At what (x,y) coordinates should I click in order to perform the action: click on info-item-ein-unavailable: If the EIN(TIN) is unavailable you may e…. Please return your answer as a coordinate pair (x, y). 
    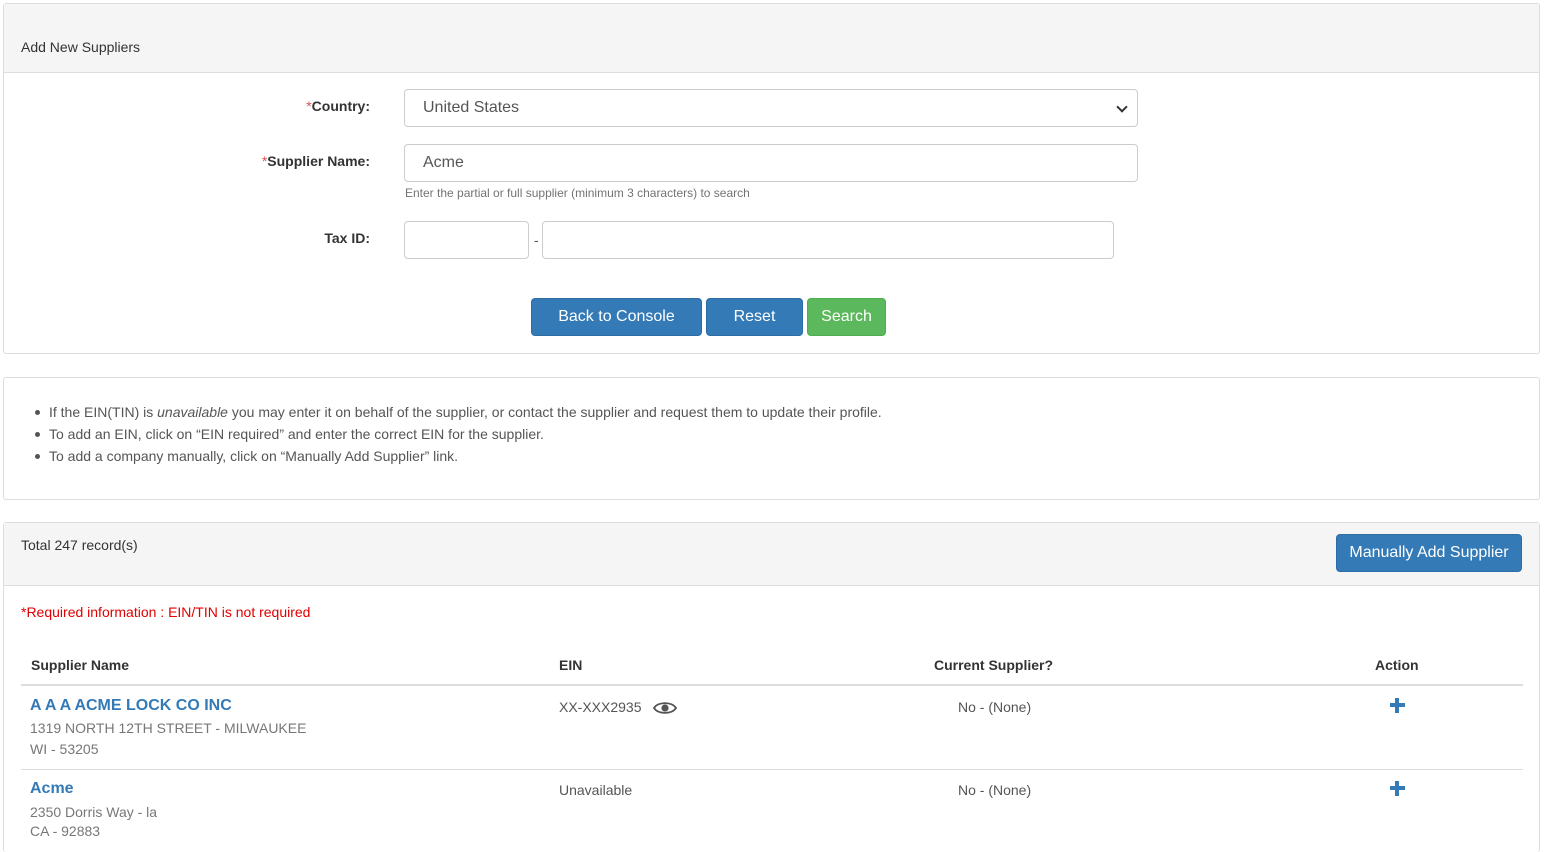
    Looking at the image, I should click on (458, 412).